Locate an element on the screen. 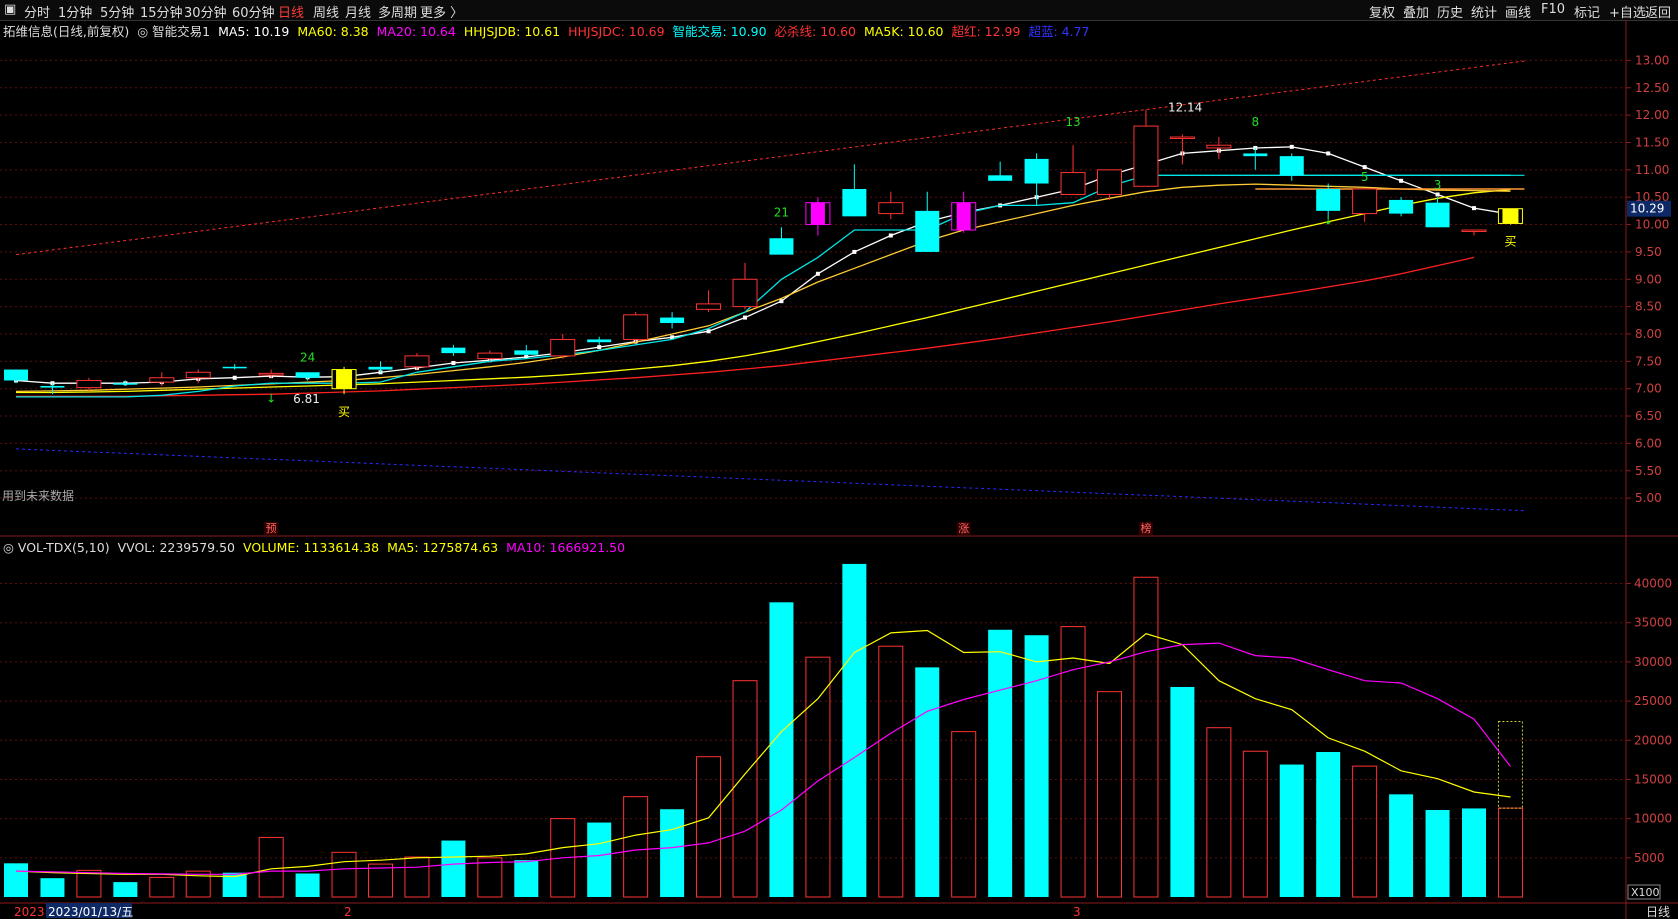 This screenshot has width=1678, height=919. price-tick-label-0: 13.00 is located at coordinates (1652, 60).